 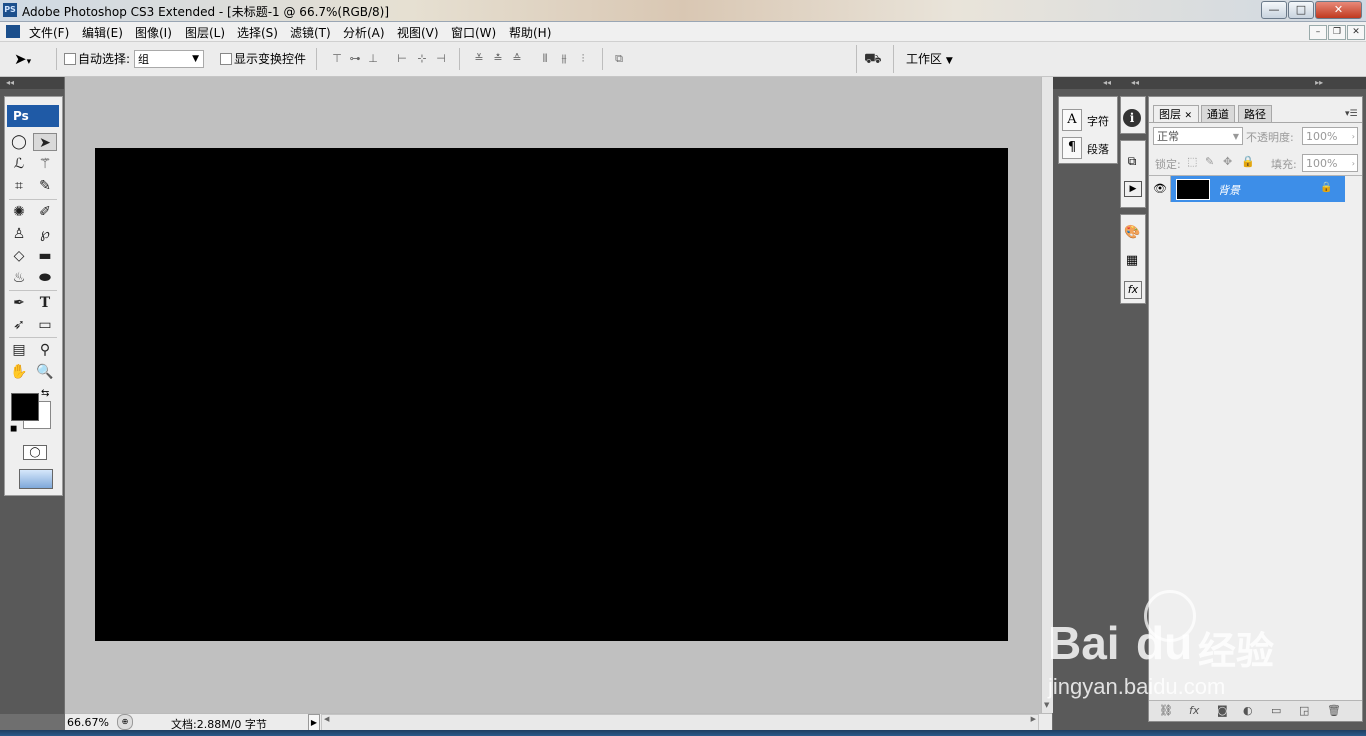 I want to click on baidu-watermark: Bai du 经验 jingyan.baidu.com, so click(x=1203, y=650).